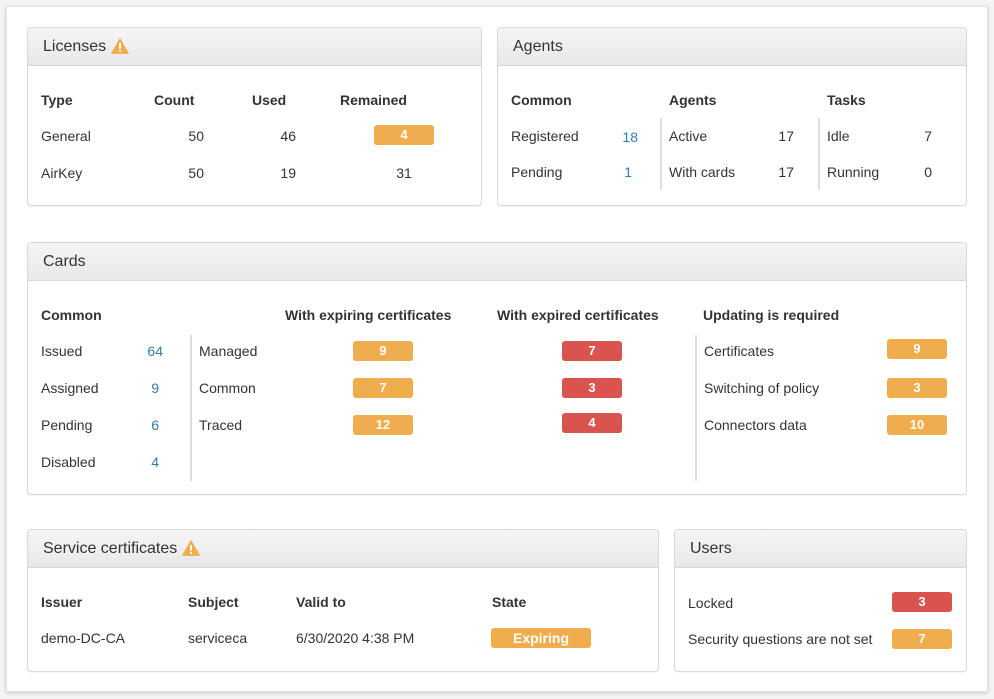 Image resolution: width=994 pixels, height=699 pixels. I want to click on users-security-questions-badge: 7, so click(922, 639).